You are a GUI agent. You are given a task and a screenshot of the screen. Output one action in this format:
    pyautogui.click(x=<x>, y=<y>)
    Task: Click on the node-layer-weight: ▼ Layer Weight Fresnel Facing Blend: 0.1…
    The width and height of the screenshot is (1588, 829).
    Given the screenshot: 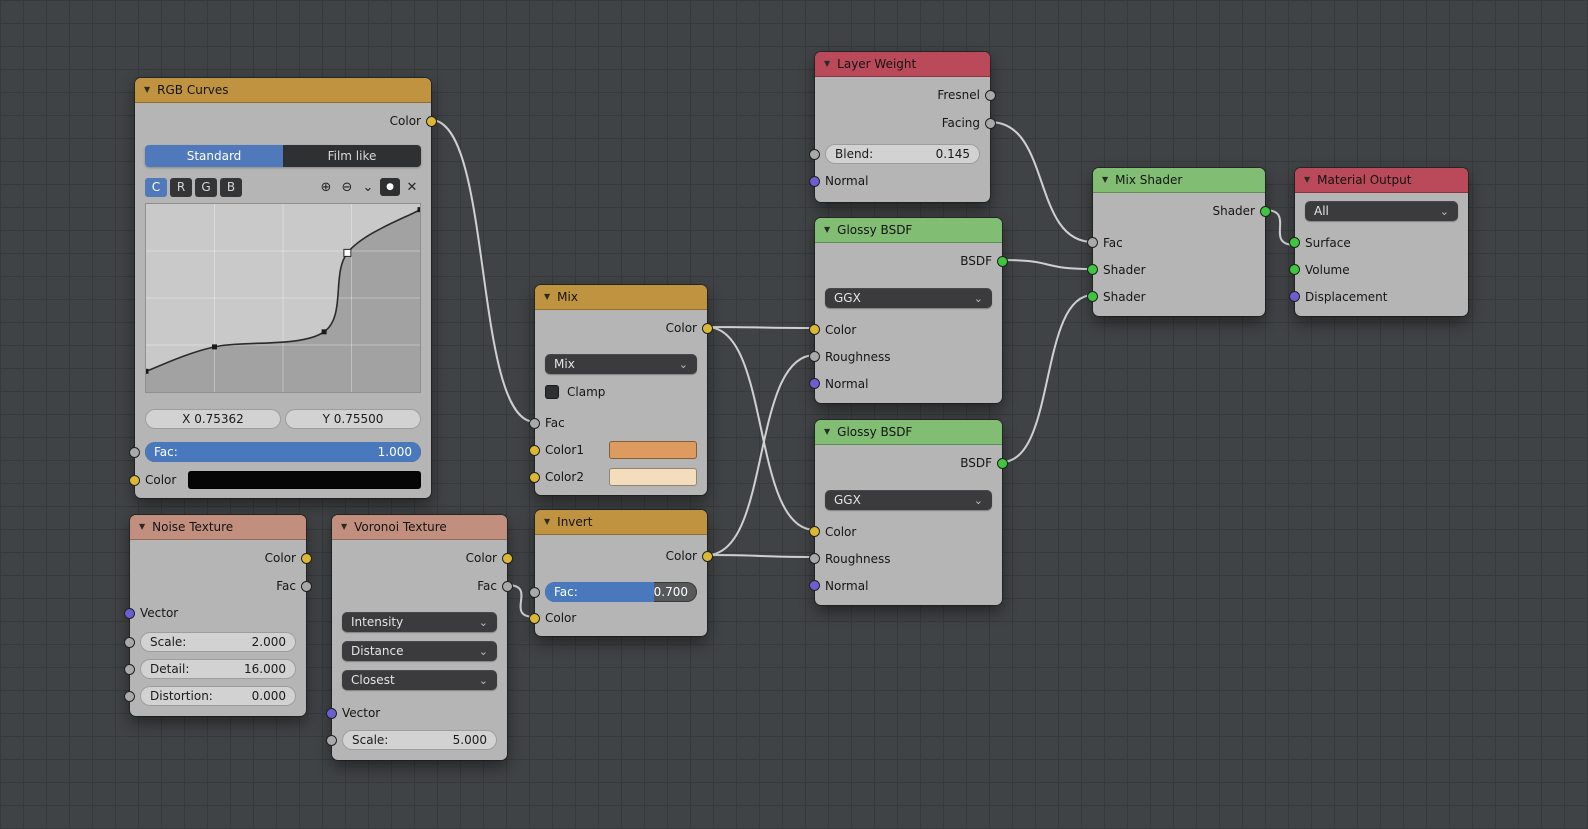 What is the action you would take?
    pyautogui.click(x=902, y=127)
    